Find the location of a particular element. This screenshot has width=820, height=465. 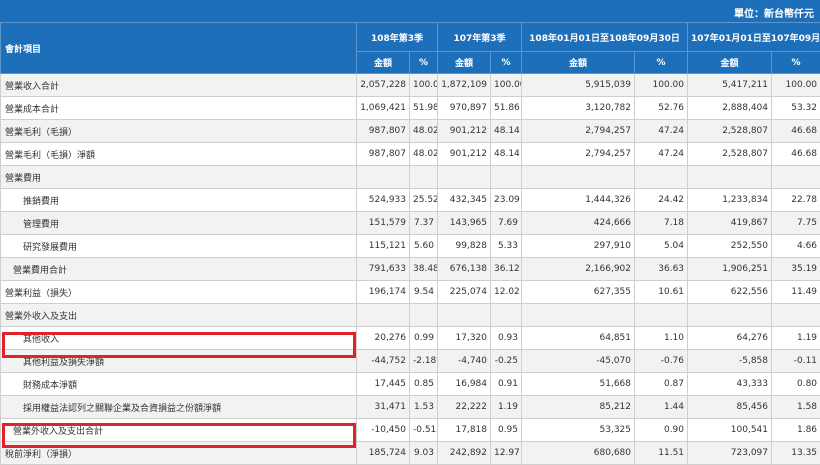

amount-cell: 115,121 is located at coordinates (383, 246).